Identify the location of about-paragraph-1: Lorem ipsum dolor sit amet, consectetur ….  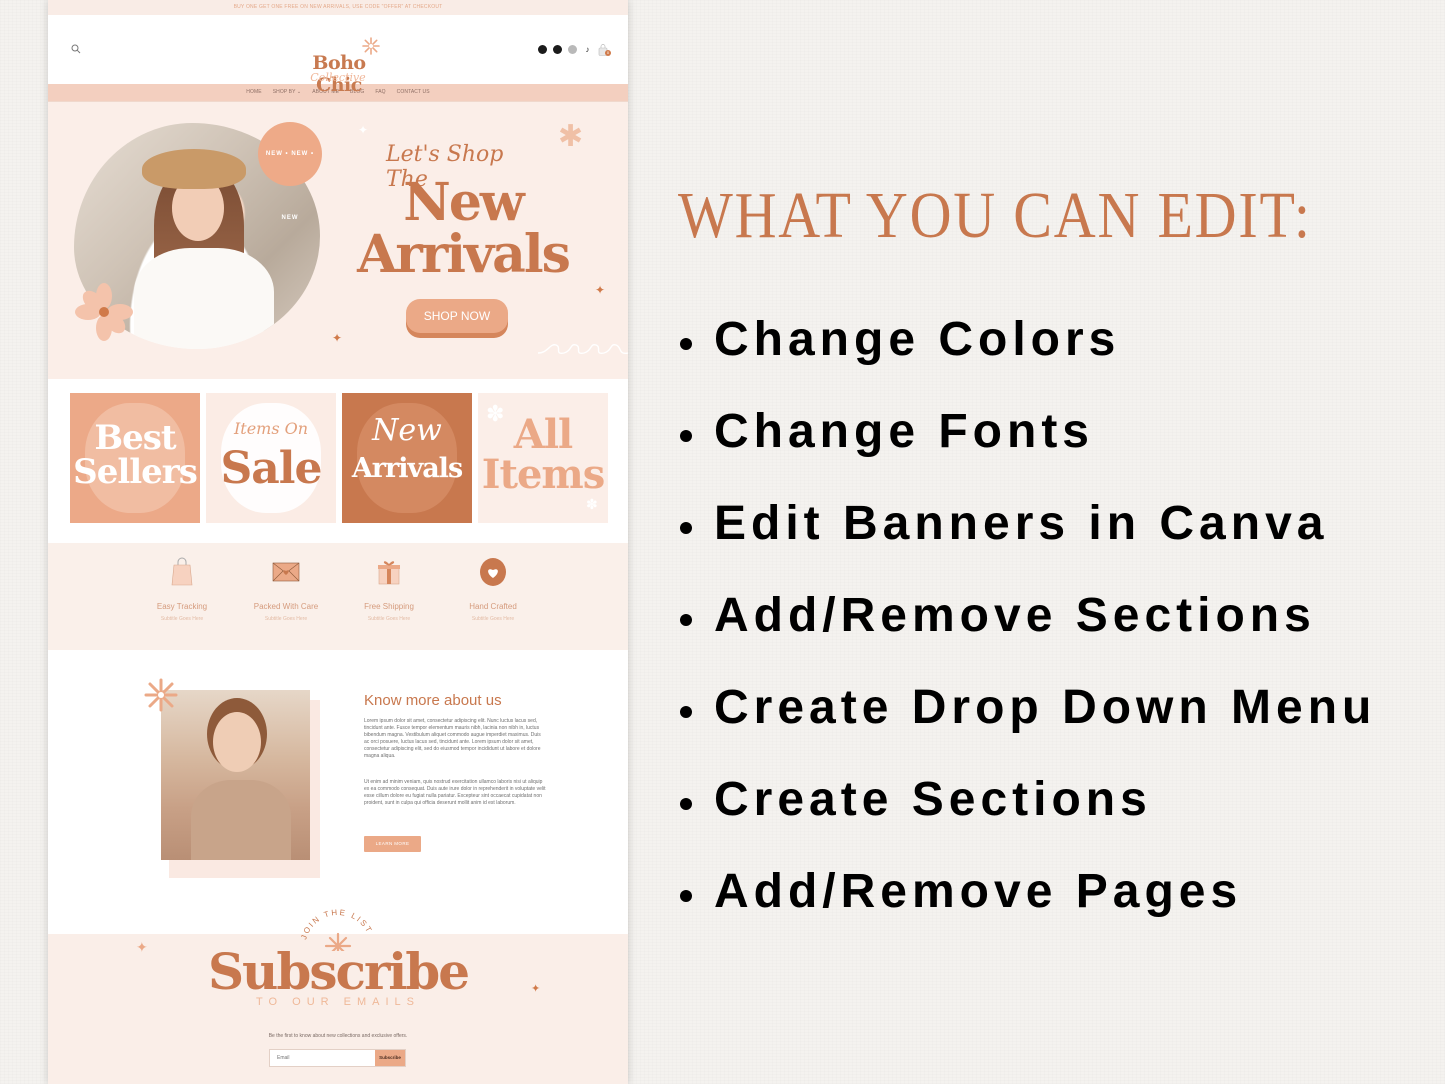
(452, 738).